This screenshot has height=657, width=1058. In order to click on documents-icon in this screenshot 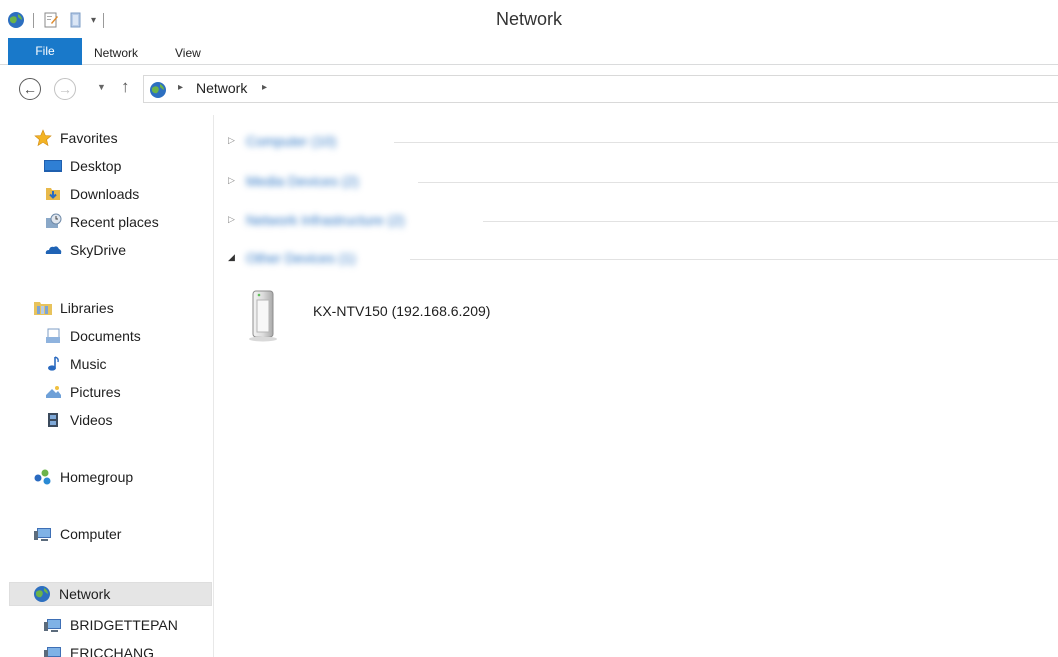, I will do `click(53, 336)`.